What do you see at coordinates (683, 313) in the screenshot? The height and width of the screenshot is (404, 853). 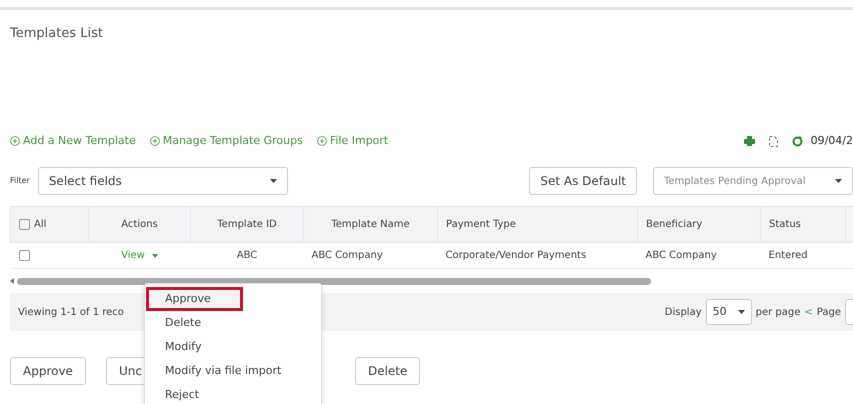 I see `display-label: Display` at bounding box center [683, 313].